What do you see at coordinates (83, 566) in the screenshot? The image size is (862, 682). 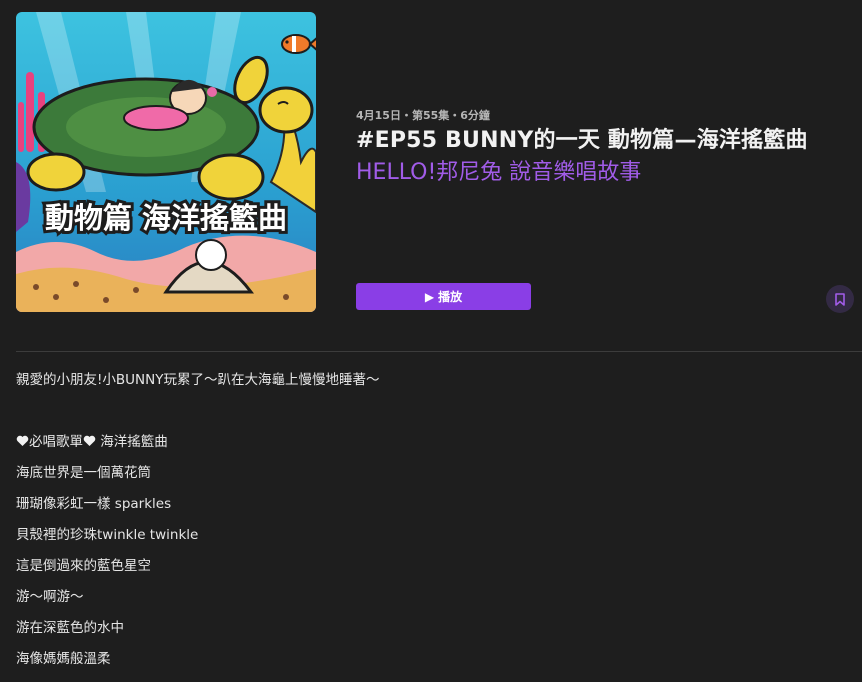 I see `lyric-line: 這是倒過來的藍色星空` at bounding box center [83, 566].